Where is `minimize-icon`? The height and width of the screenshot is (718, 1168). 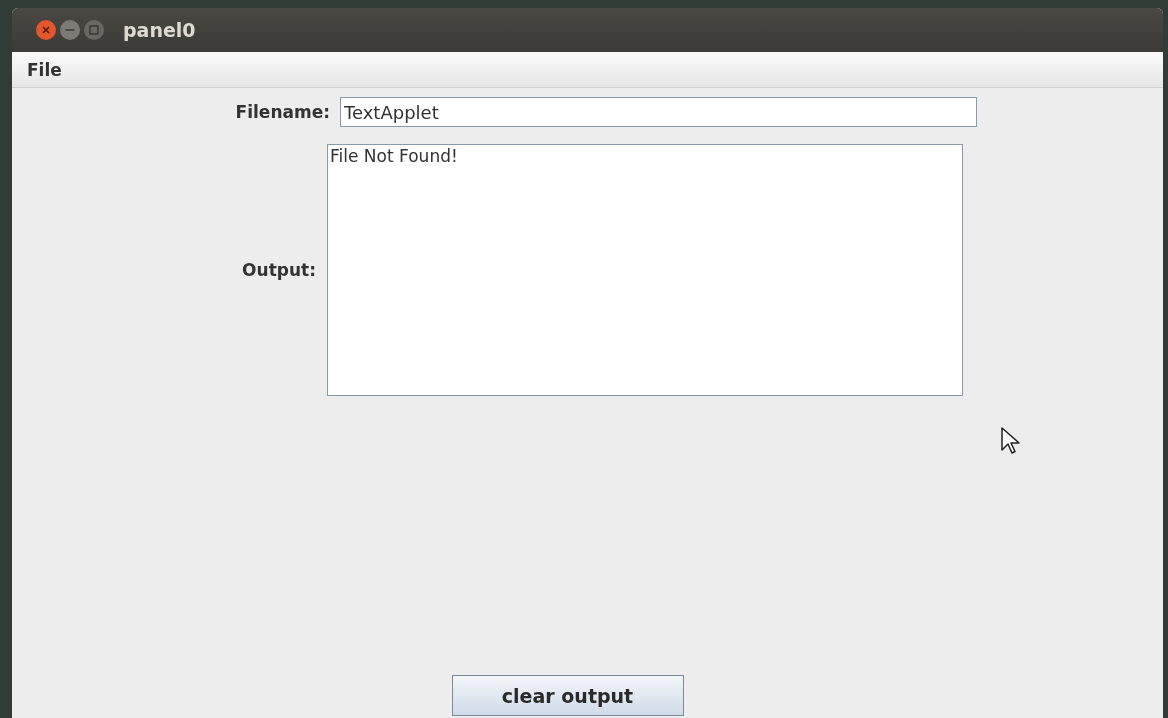
minimize-icon is located at coordinates (70, 30).